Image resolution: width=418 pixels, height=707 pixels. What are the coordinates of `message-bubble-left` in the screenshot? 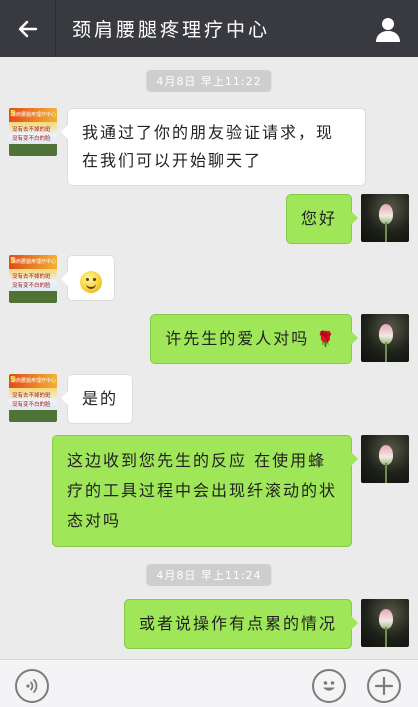 It's located at (88, 278).